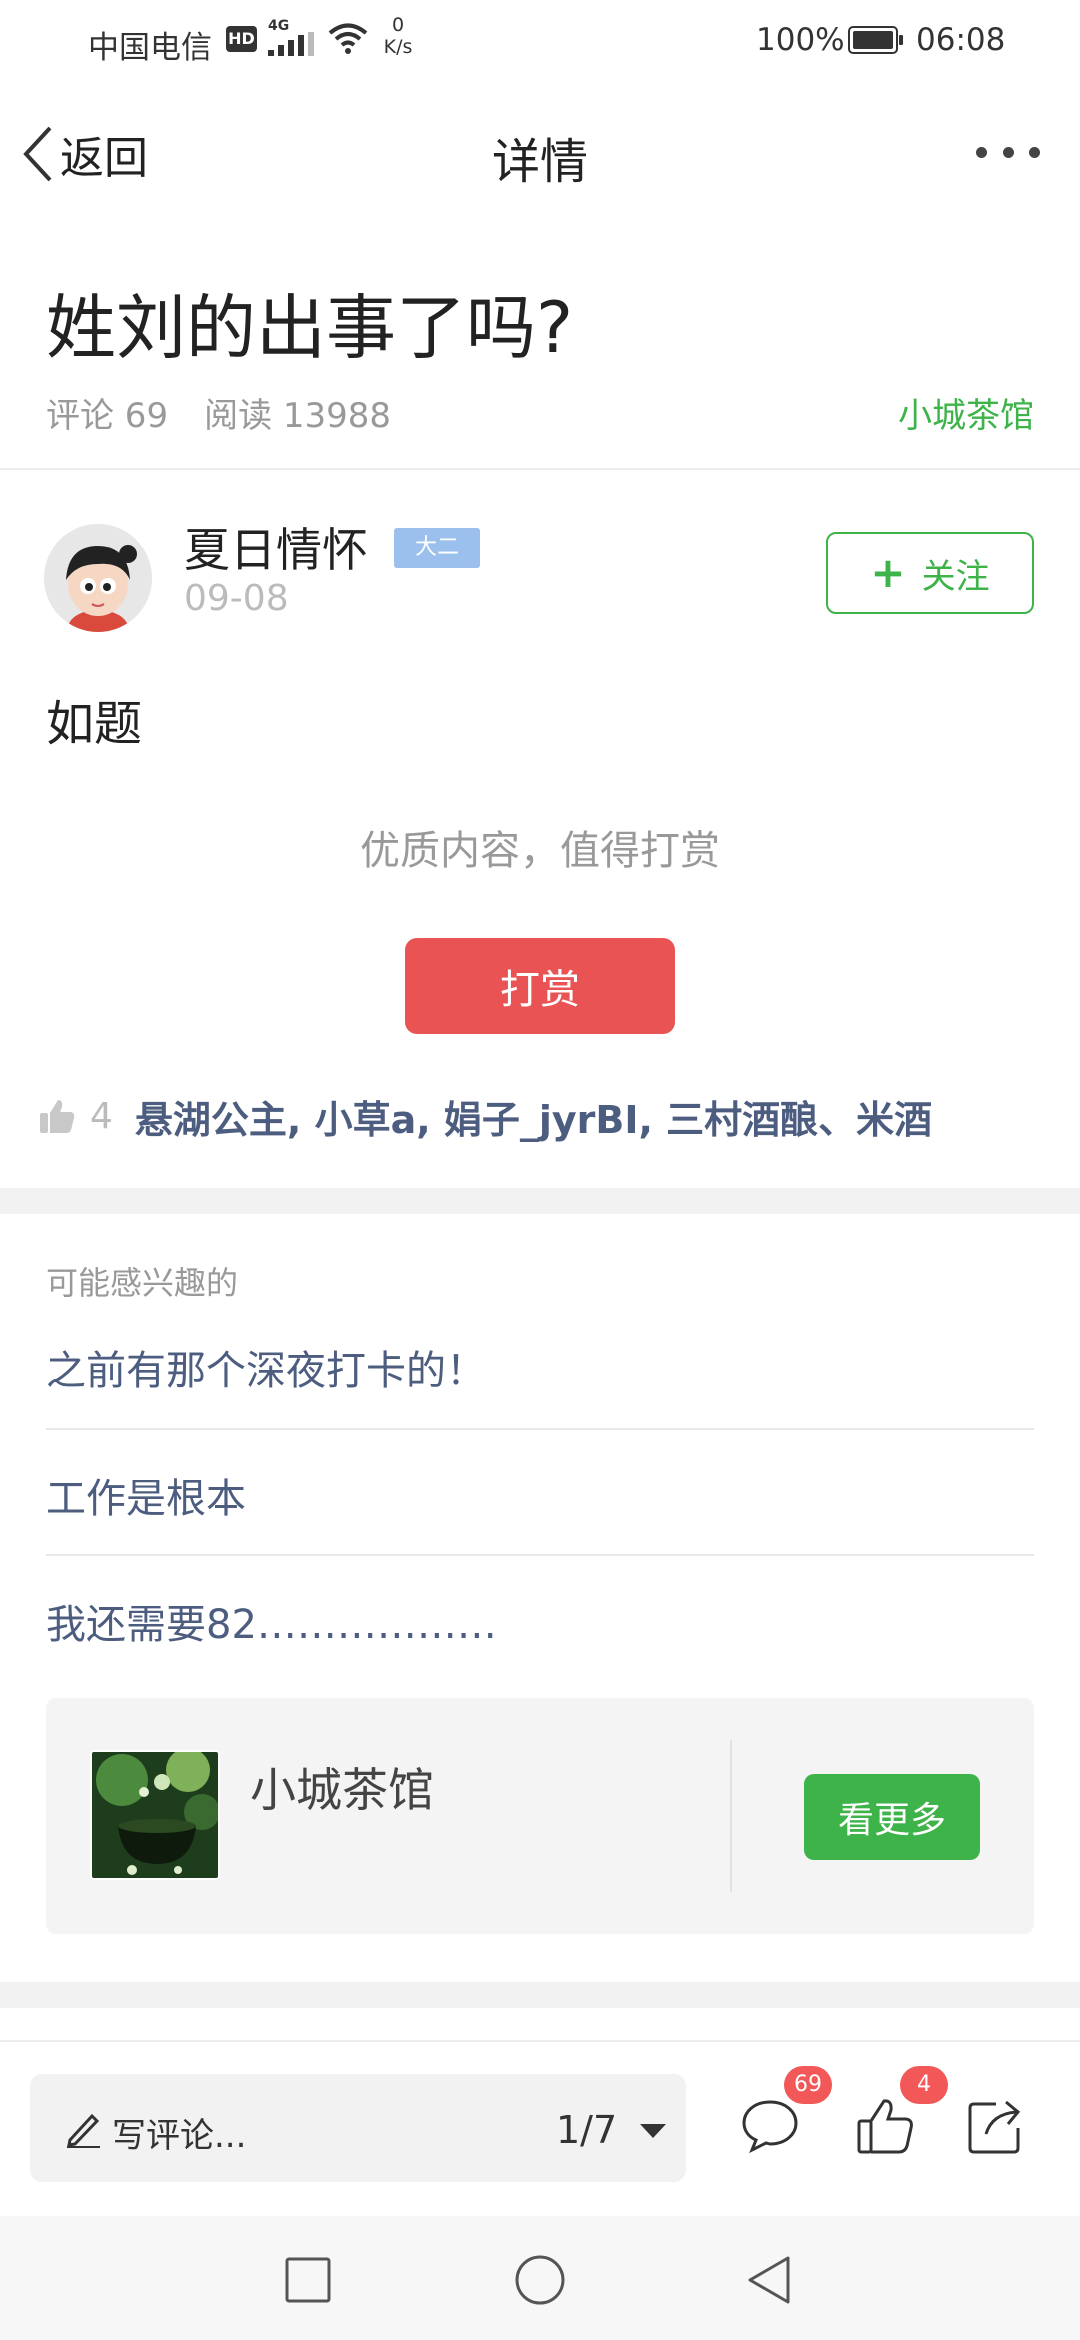 The width and height of the screenshot is (1080, 2340). What do you see at coordinates (83, 2130) in the screenshot?
I see `pen-icon` at bounding box center [83, 2130].